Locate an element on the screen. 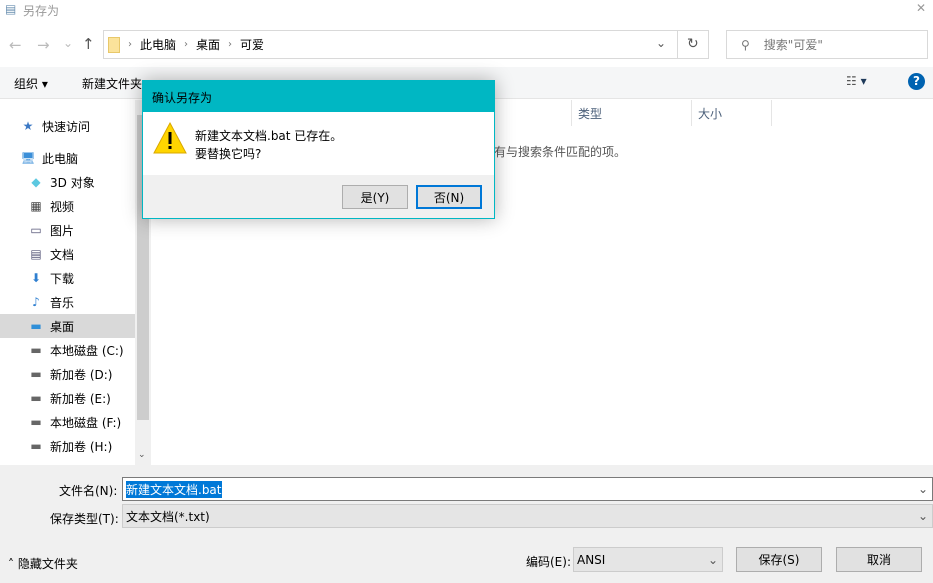 This screenshot has height=583, width=933. dialog-title: 确认另存为 is located at coordinates (318, 96).